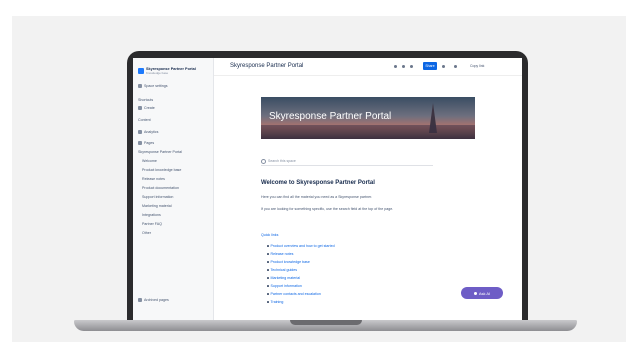  Describe the element at coordinates (140, 108) in the screenshot. I see `plus-icon` at that location.